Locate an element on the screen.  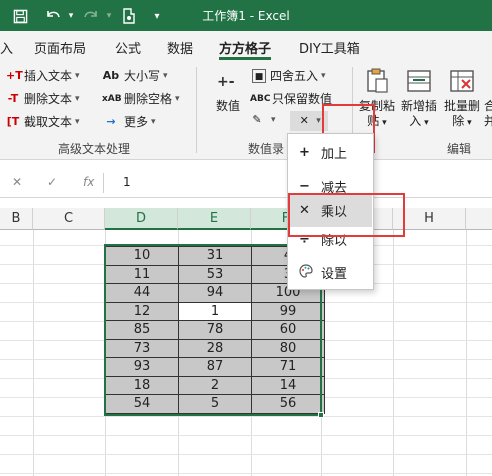
table-cell: 44 is located at coordinates (142, 293).